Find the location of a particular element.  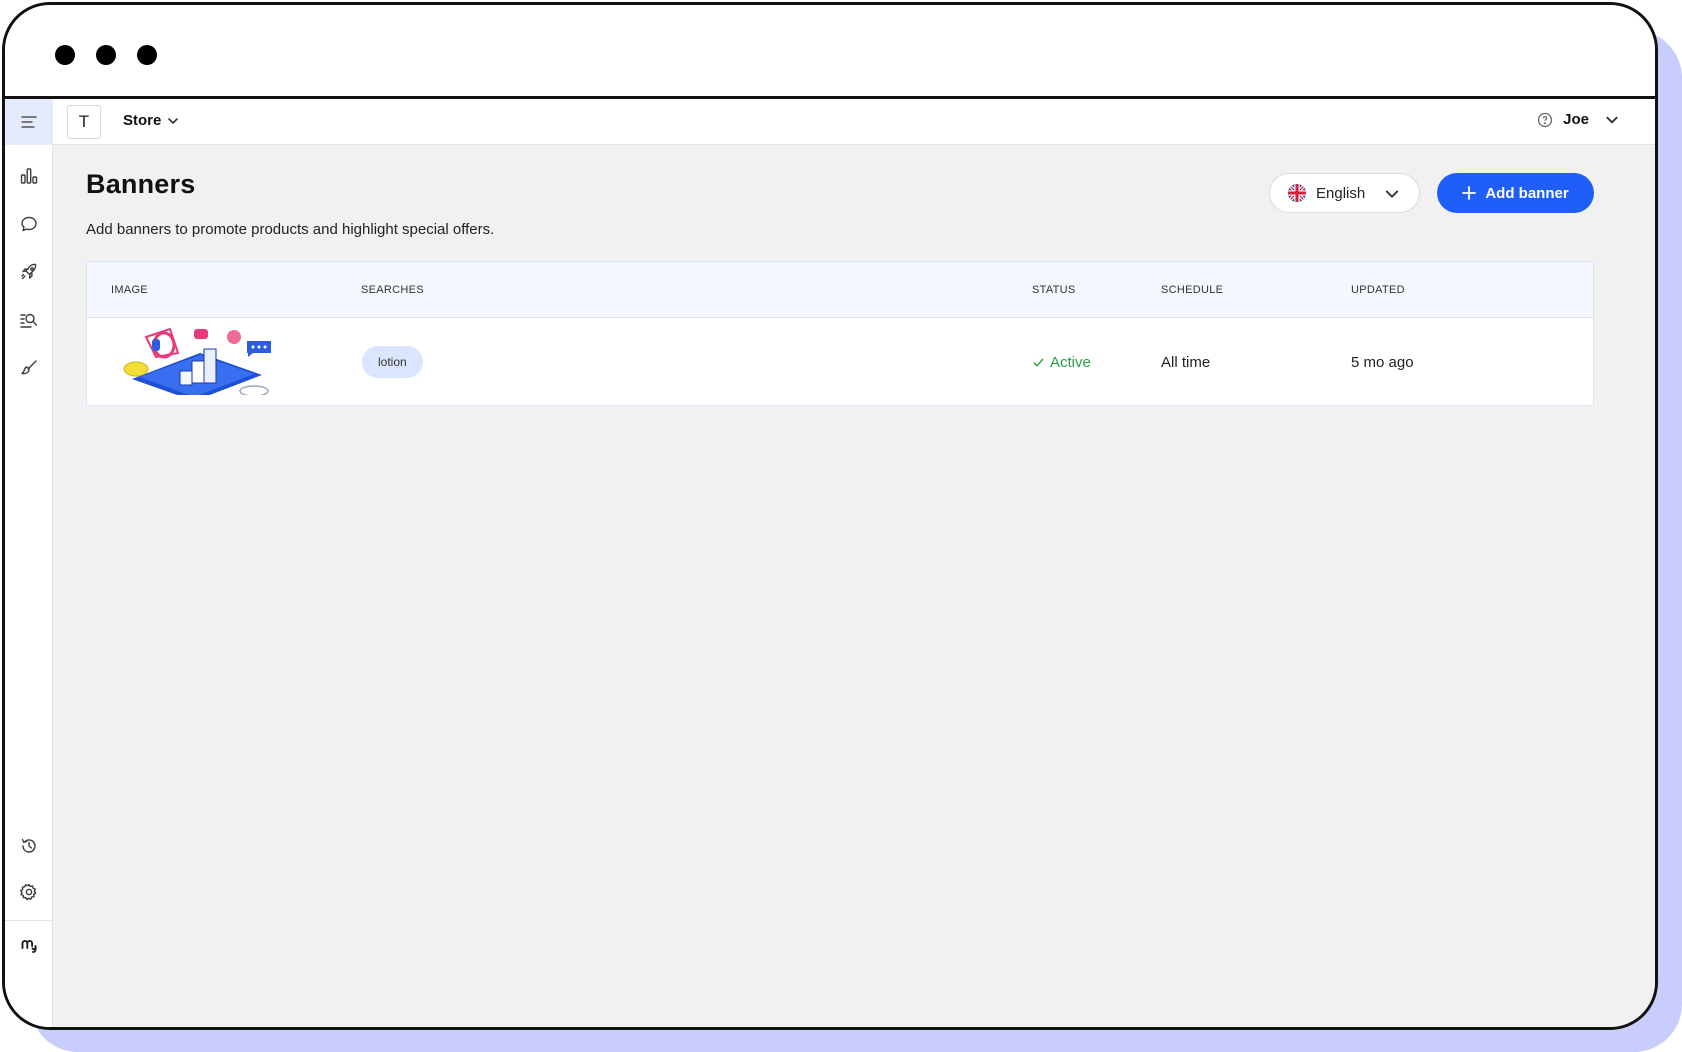

window-dot-close is located at coordinates (65, 55).